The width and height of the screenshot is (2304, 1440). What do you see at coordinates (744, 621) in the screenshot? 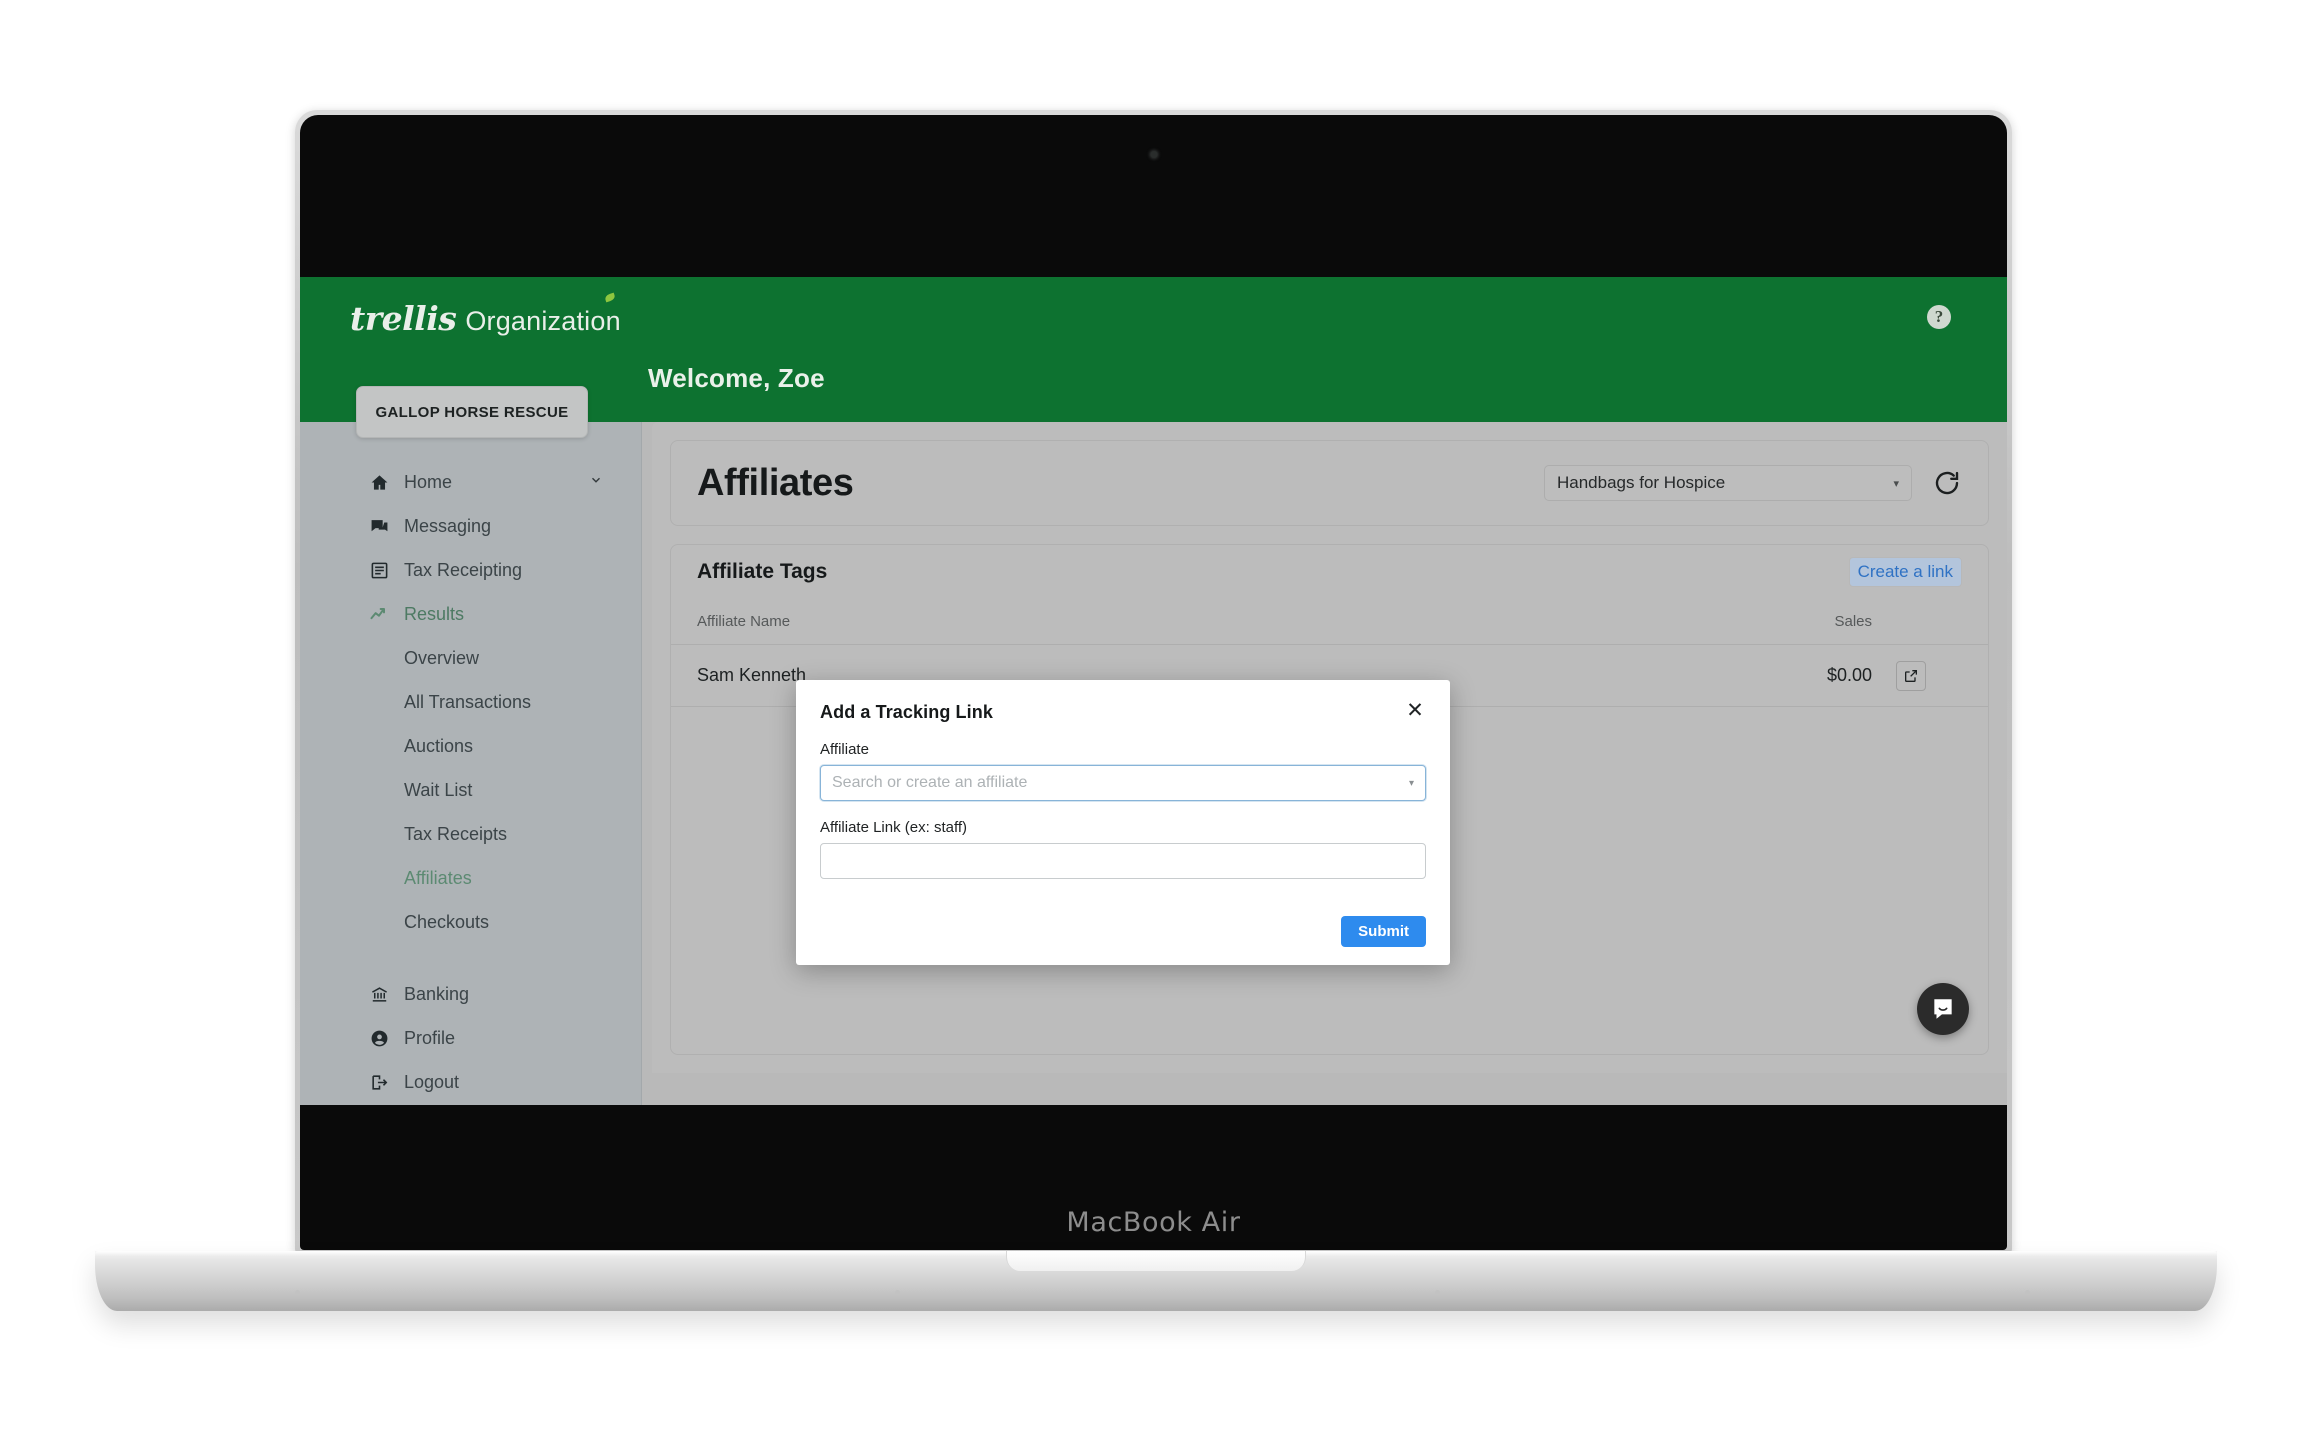
I see `column-header-affiliate-name: Affiliate Name` at bounding box center [744, 621].